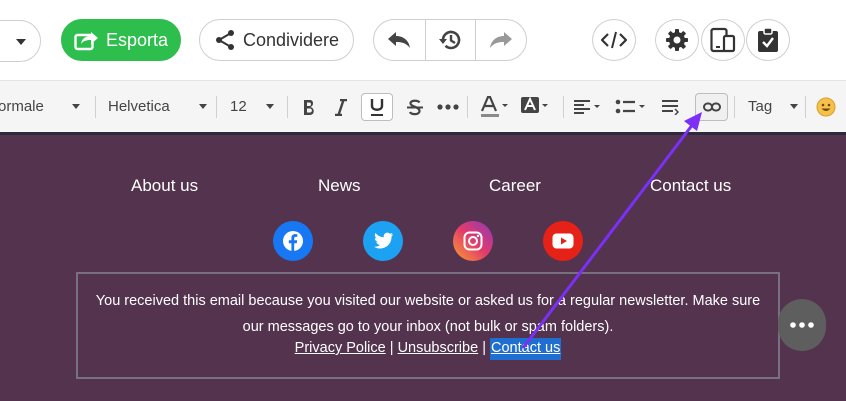 The image size is (846, 401). I want to click on line-height-icon, so click(670, 107).